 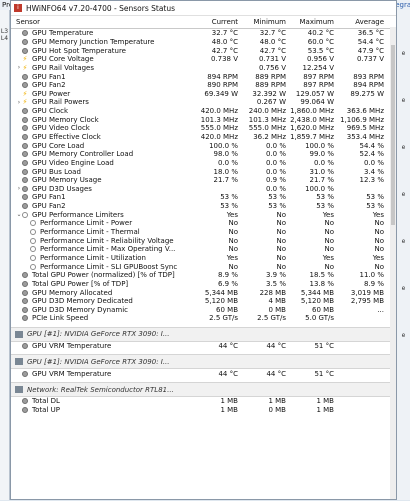 What do you see at coordinates (203, 197) in the screenshot?
I see `sensor-row: GPU Fan1 53 % 53 % 53 % 53 %` at bounding box center [203, 197].